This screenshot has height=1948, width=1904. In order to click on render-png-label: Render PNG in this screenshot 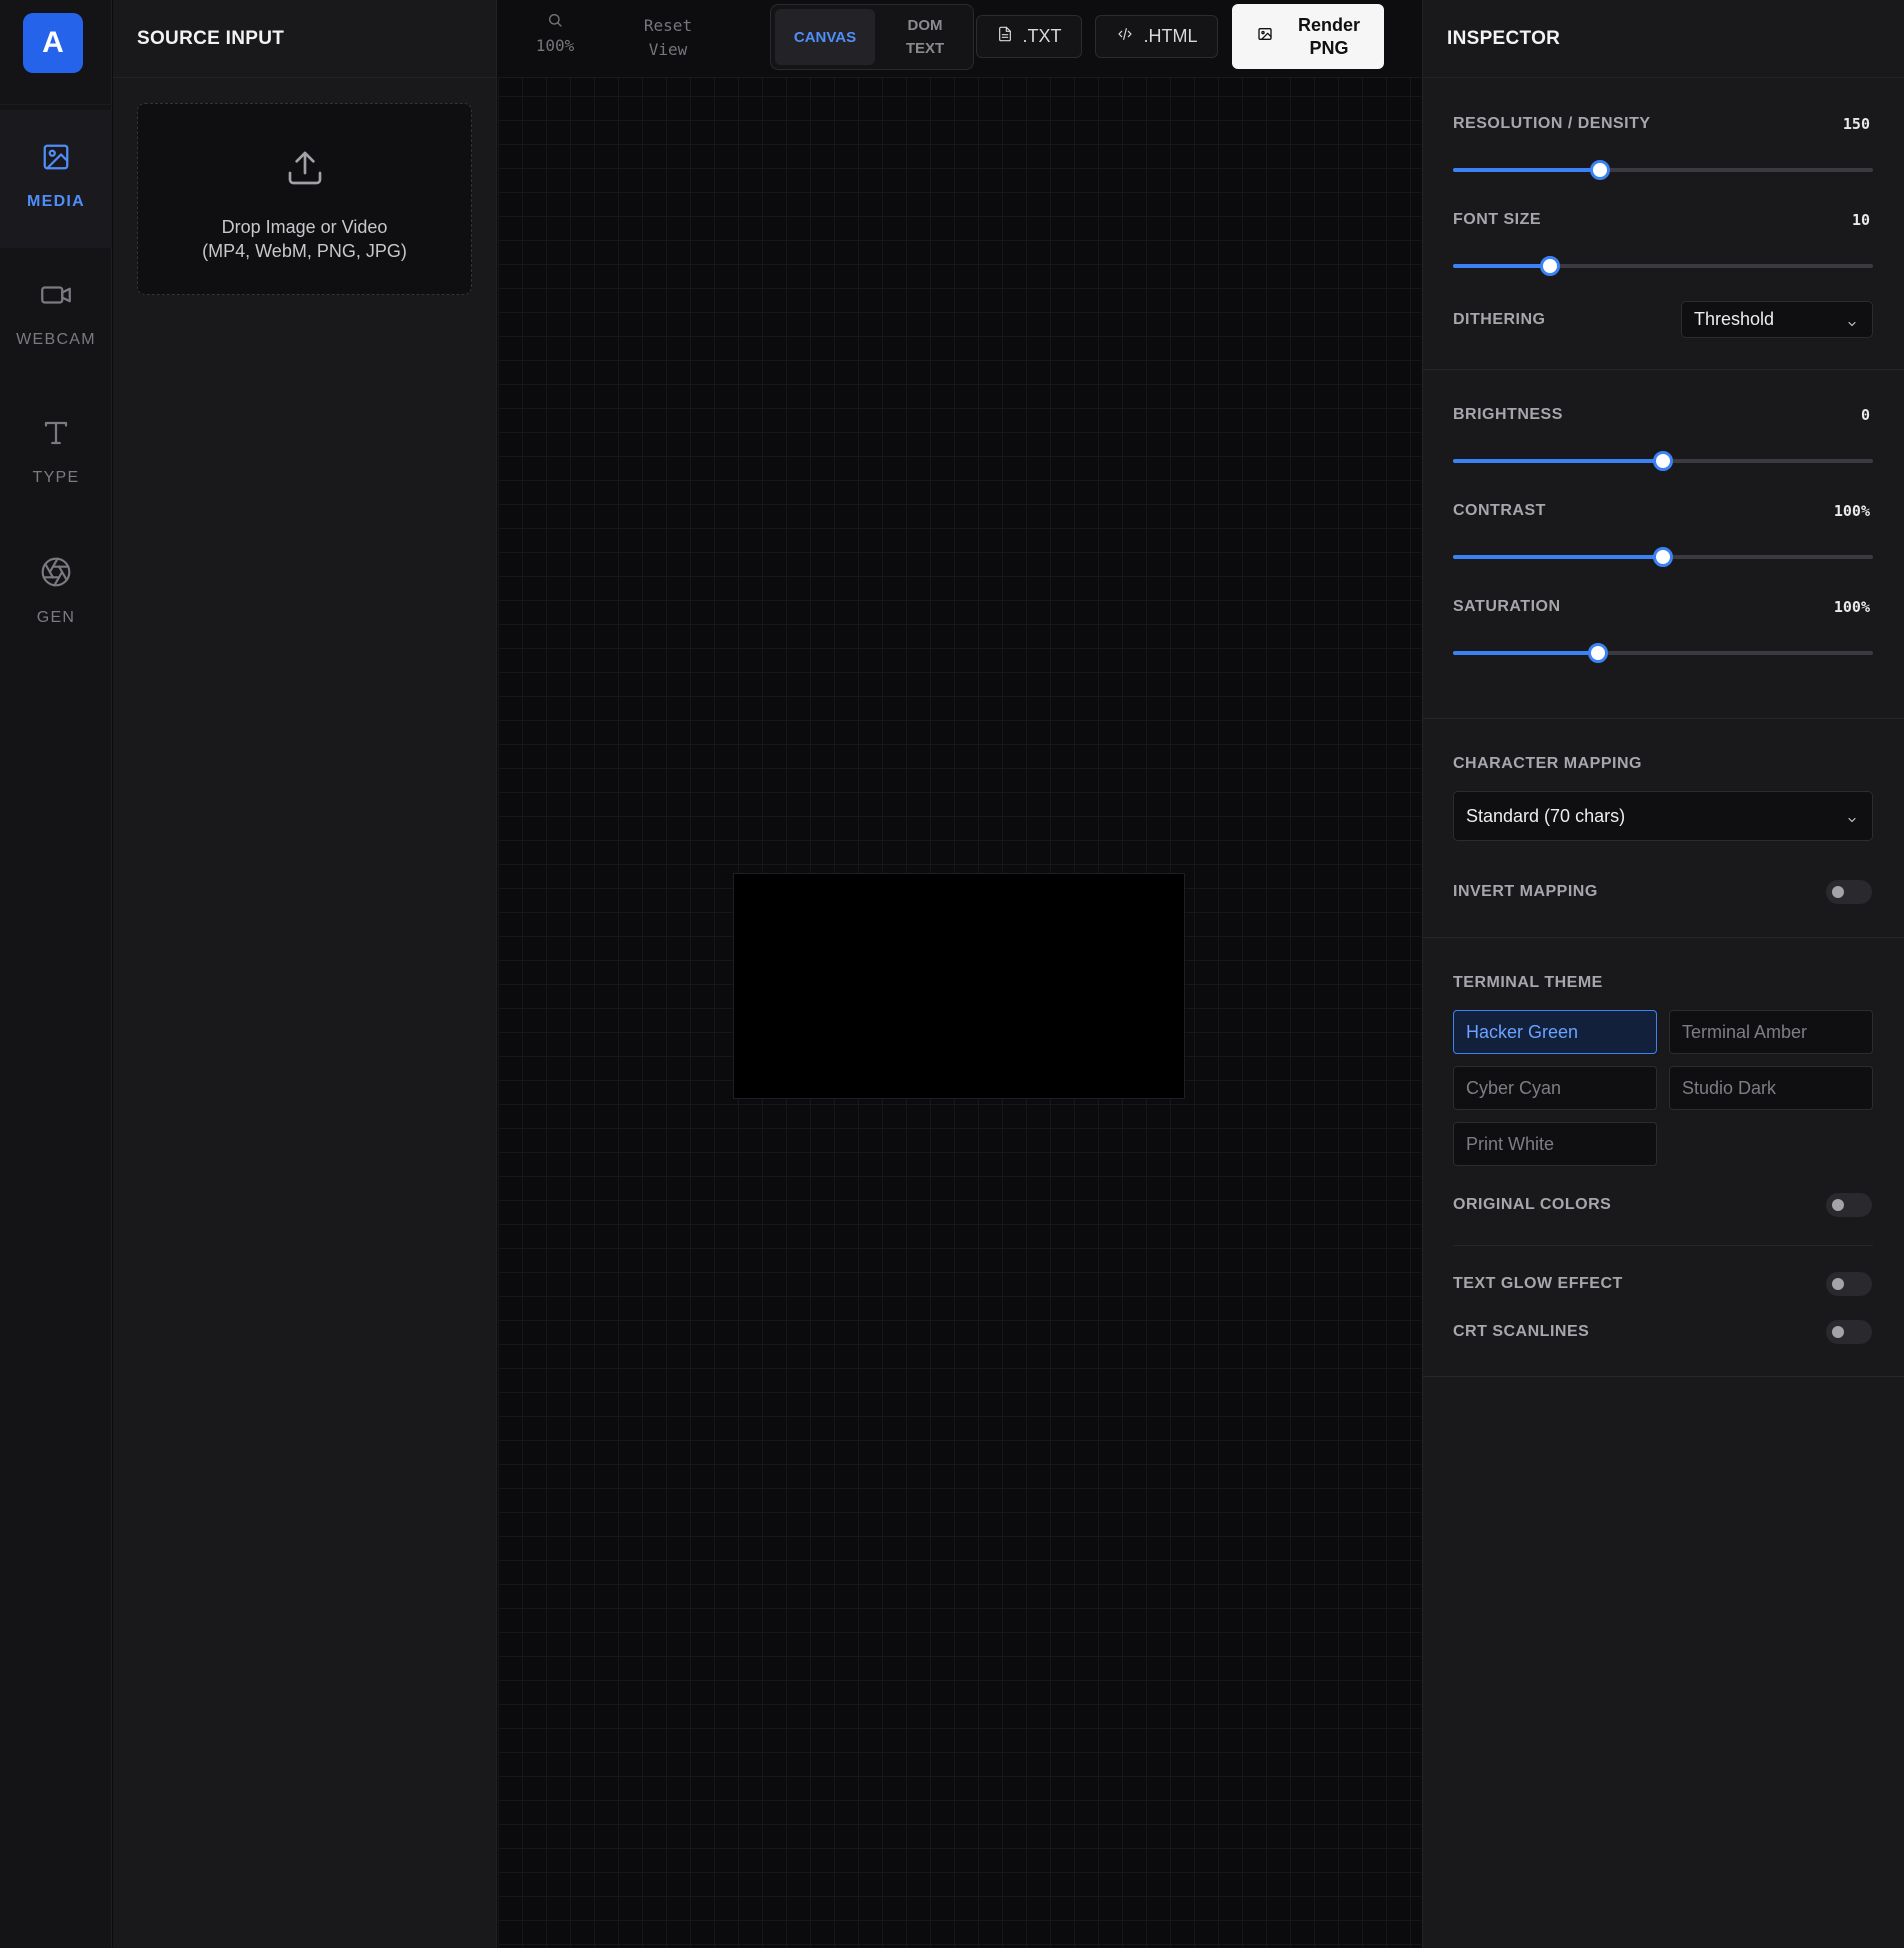, I will do `click(1329, 37)`.